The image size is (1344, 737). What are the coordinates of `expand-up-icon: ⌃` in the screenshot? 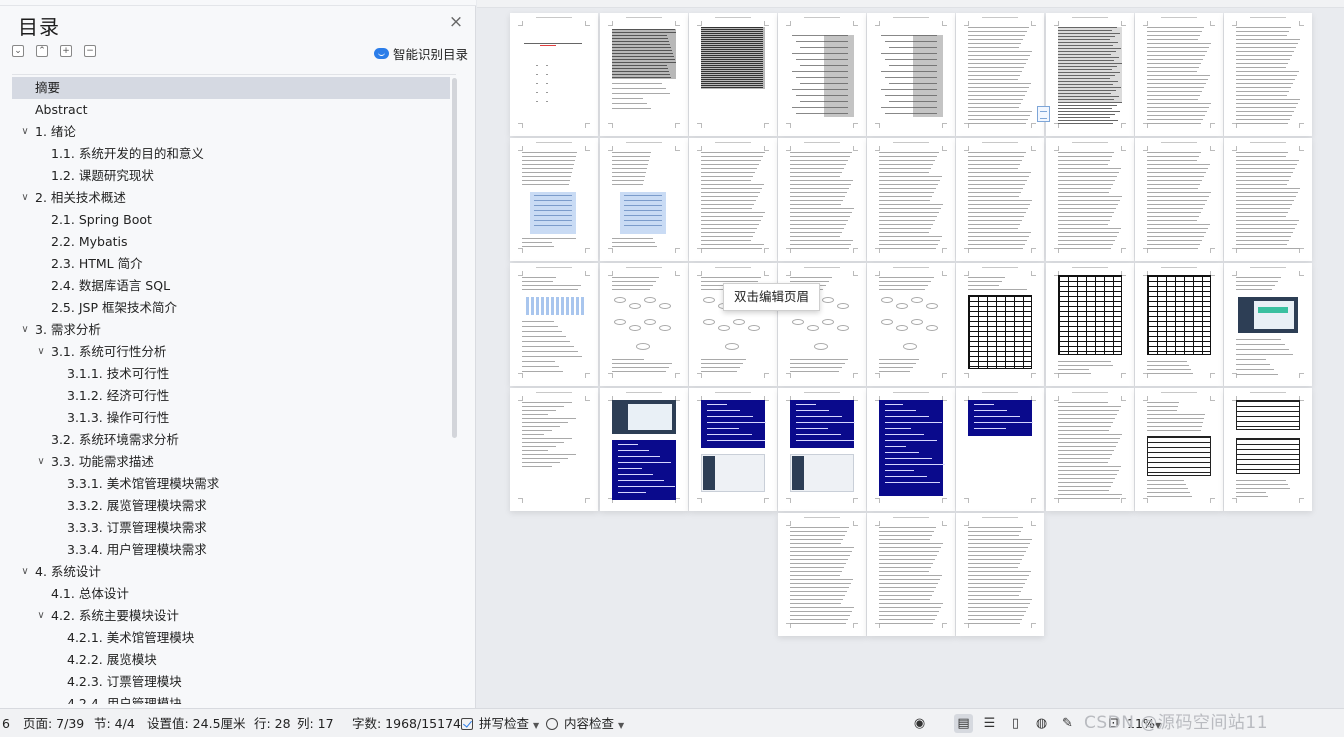 It's located at (42, 51).